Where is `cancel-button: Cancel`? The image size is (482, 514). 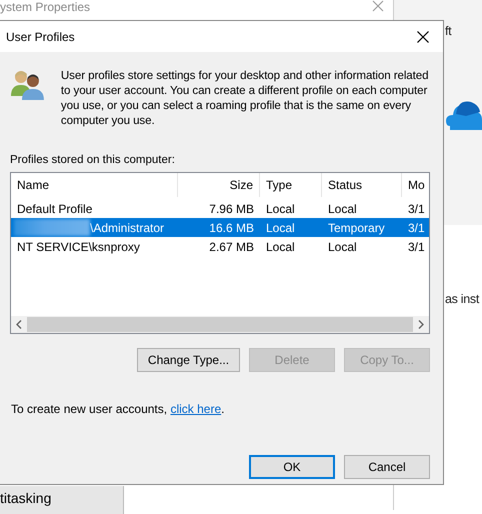 cancel-button: Cancel is located at coordinates (387, 467).